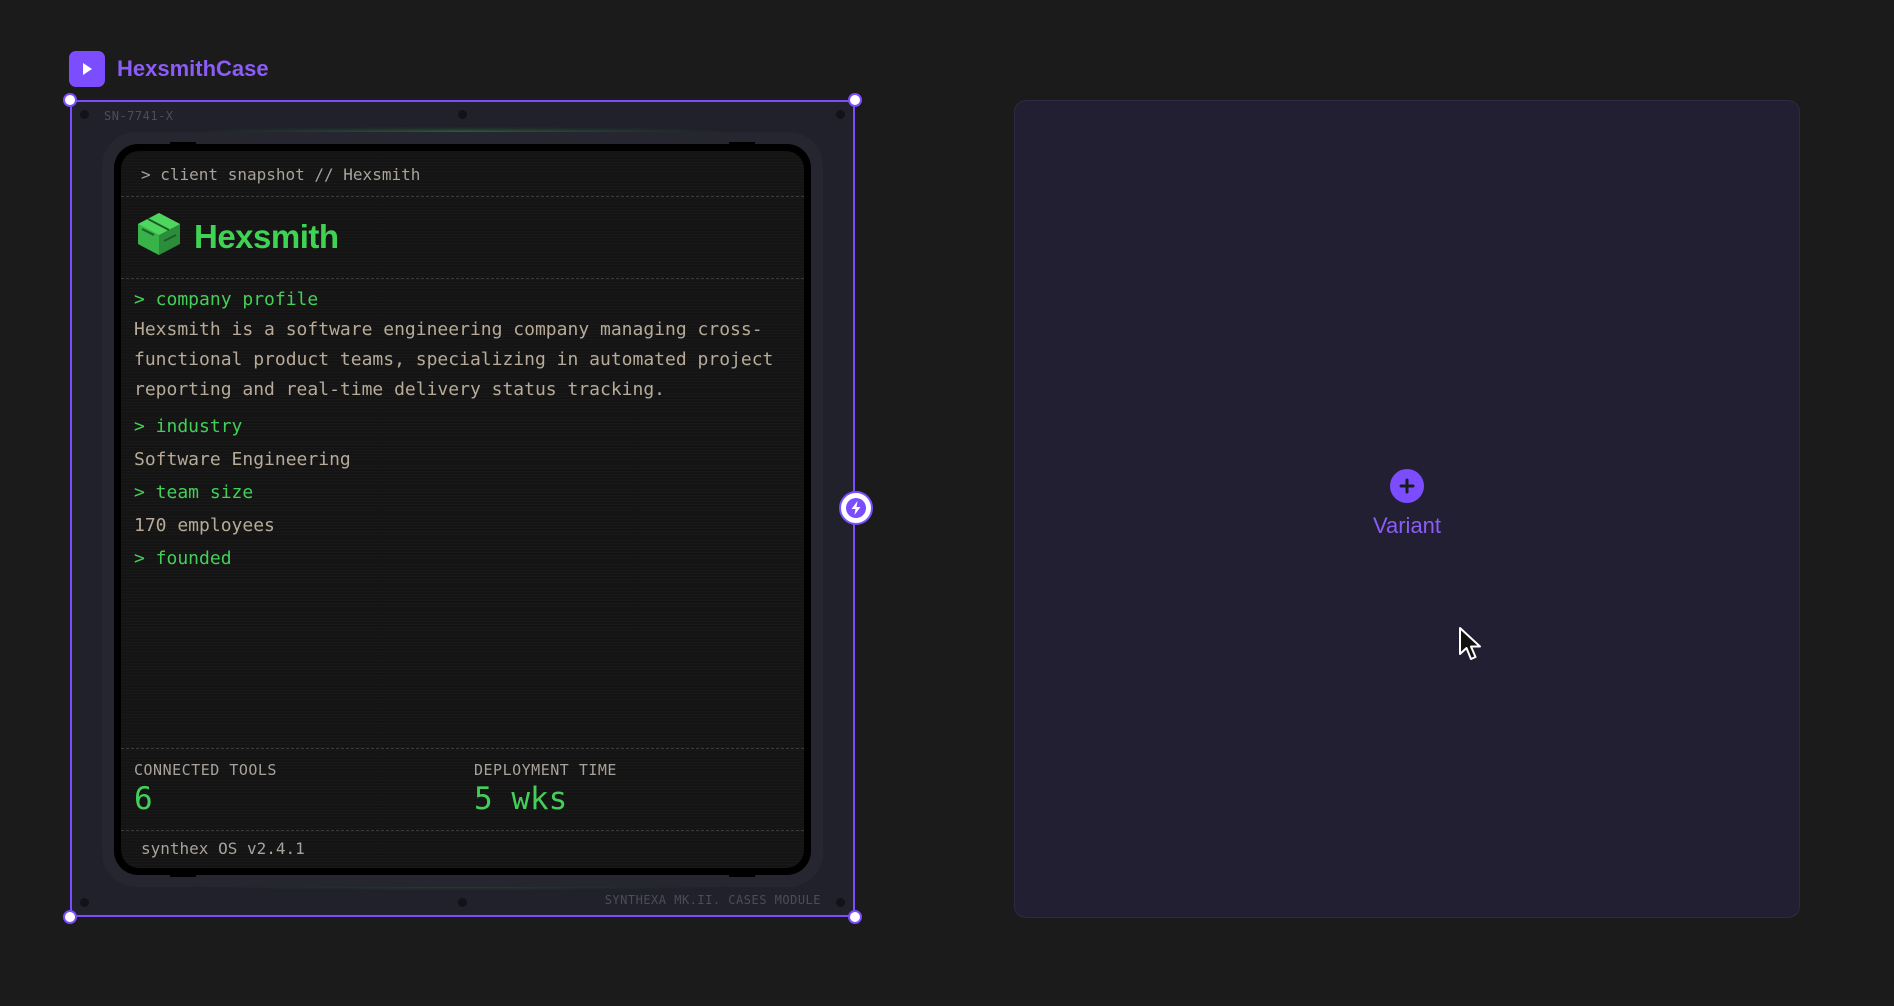 This screenshot has width=1894, height=1006. What do you see at coordinates (193, 69) in the screenshot?
I see `component-name: HexsmithCase` at bounding box center [193, 69].